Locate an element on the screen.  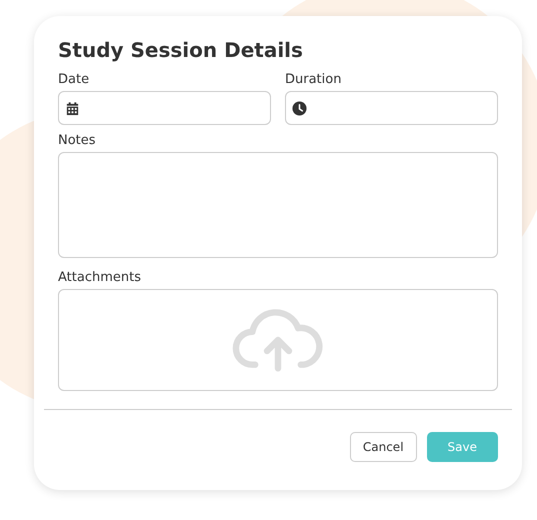
field-label: Attachments is located at coordinates (100, 277).